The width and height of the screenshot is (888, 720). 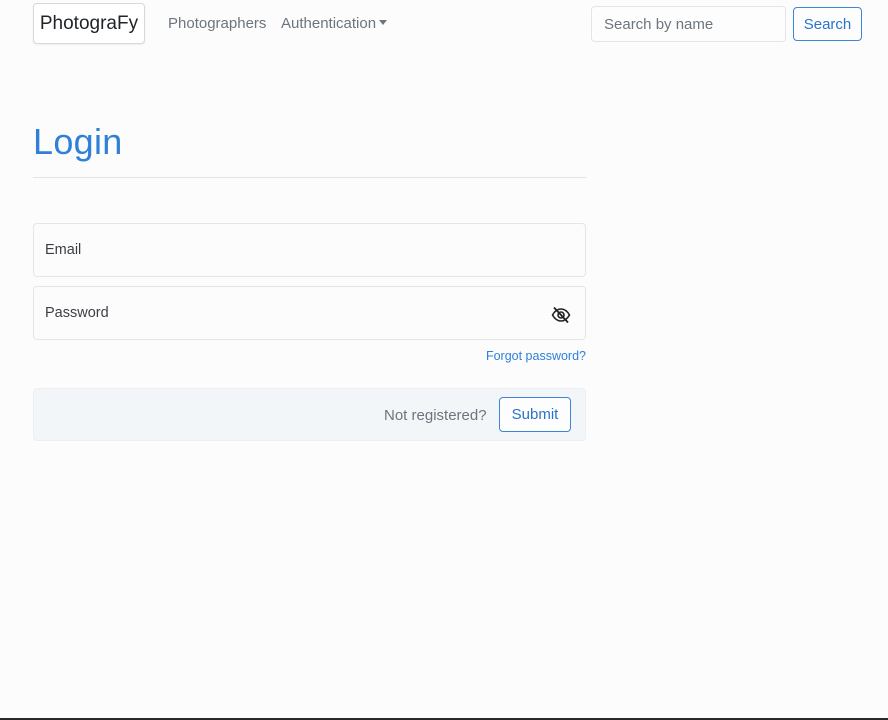 What do you see at coordinates (309, 250) in the screenshot?
I see `email-field: Email` at bounding box center [309, 250].